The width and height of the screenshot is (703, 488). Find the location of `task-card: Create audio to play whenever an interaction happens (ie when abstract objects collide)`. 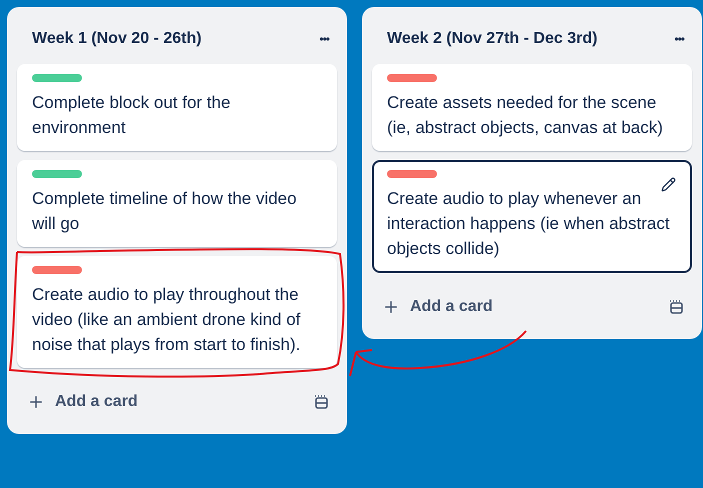

task-card: Create audio to play whenever an interaction happens (ie when abstract objects collide) is located at coordinates (532, 216).